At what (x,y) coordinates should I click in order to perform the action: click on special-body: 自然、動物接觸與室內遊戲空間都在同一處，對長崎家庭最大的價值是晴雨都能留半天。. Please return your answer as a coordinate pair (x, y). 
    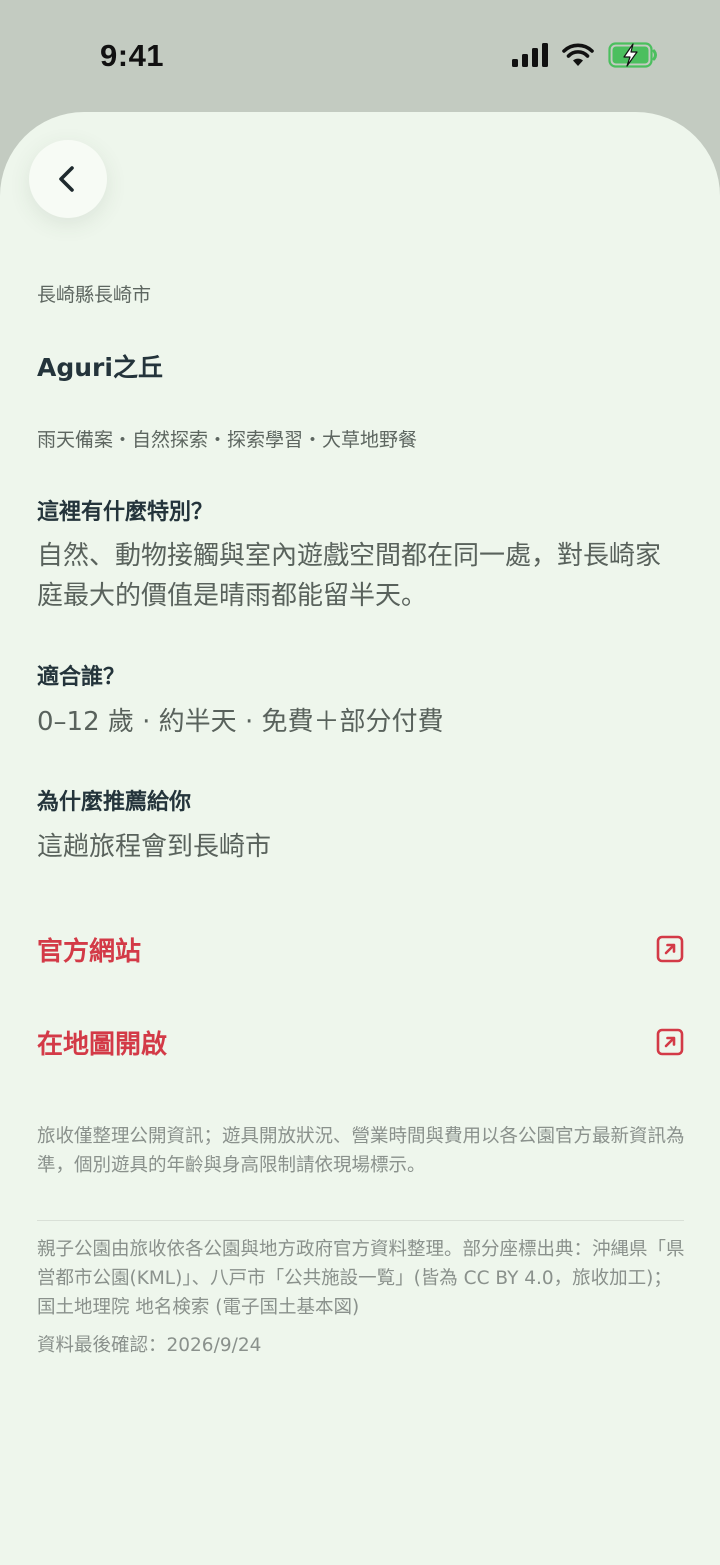
    Looking at the image, I should click on (349, 576).